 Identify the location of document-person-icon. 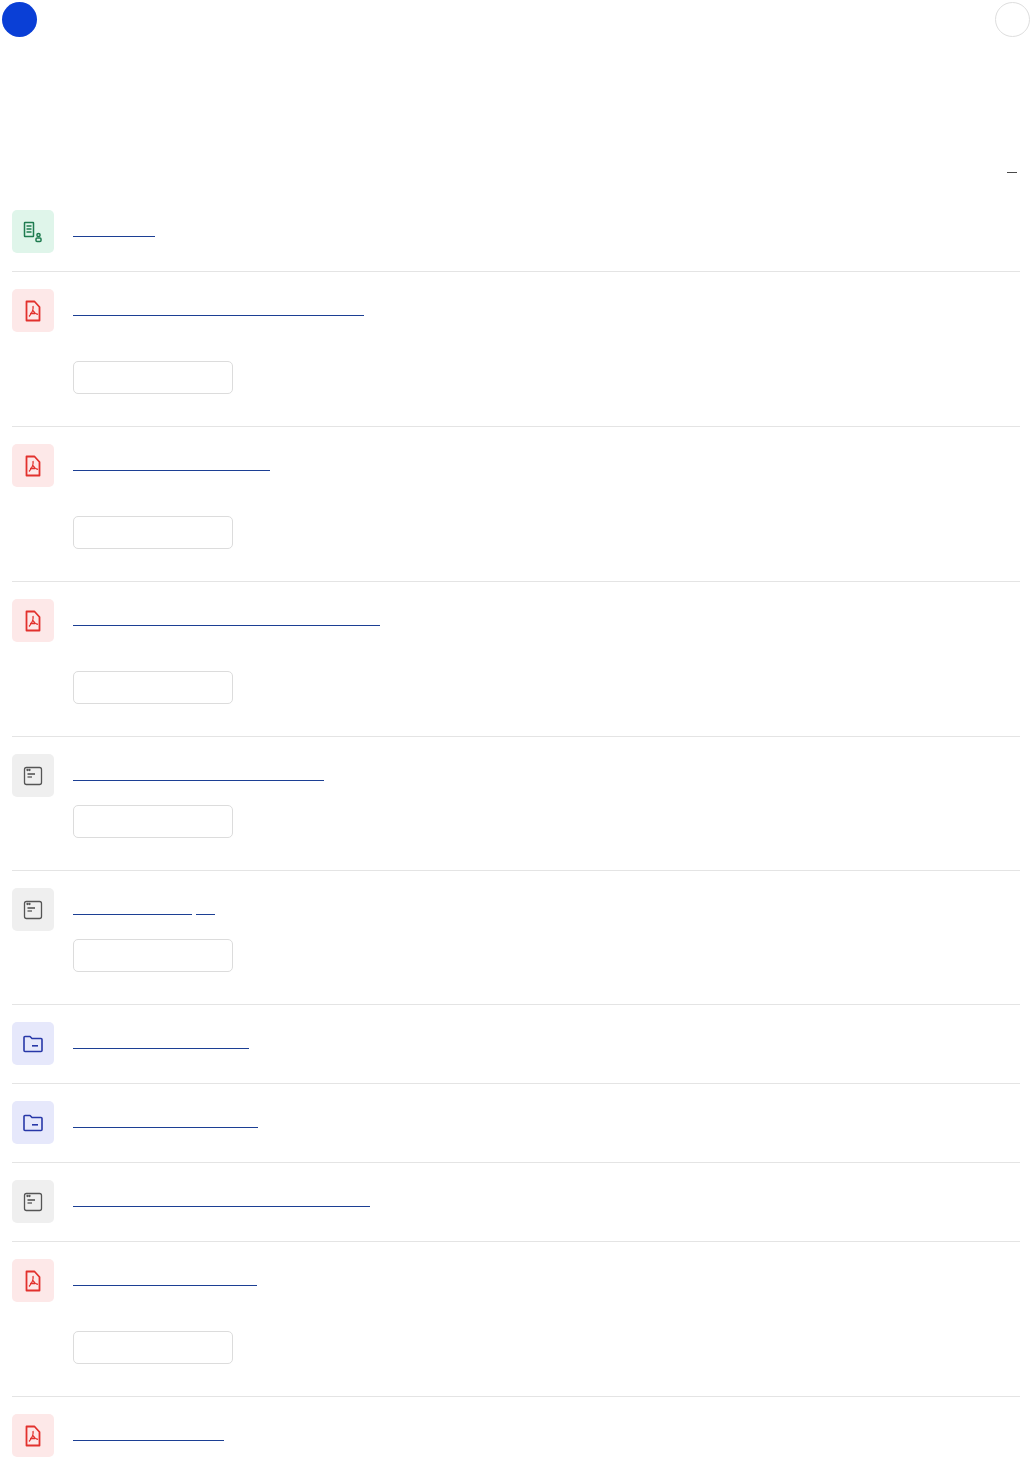
(33, 231).